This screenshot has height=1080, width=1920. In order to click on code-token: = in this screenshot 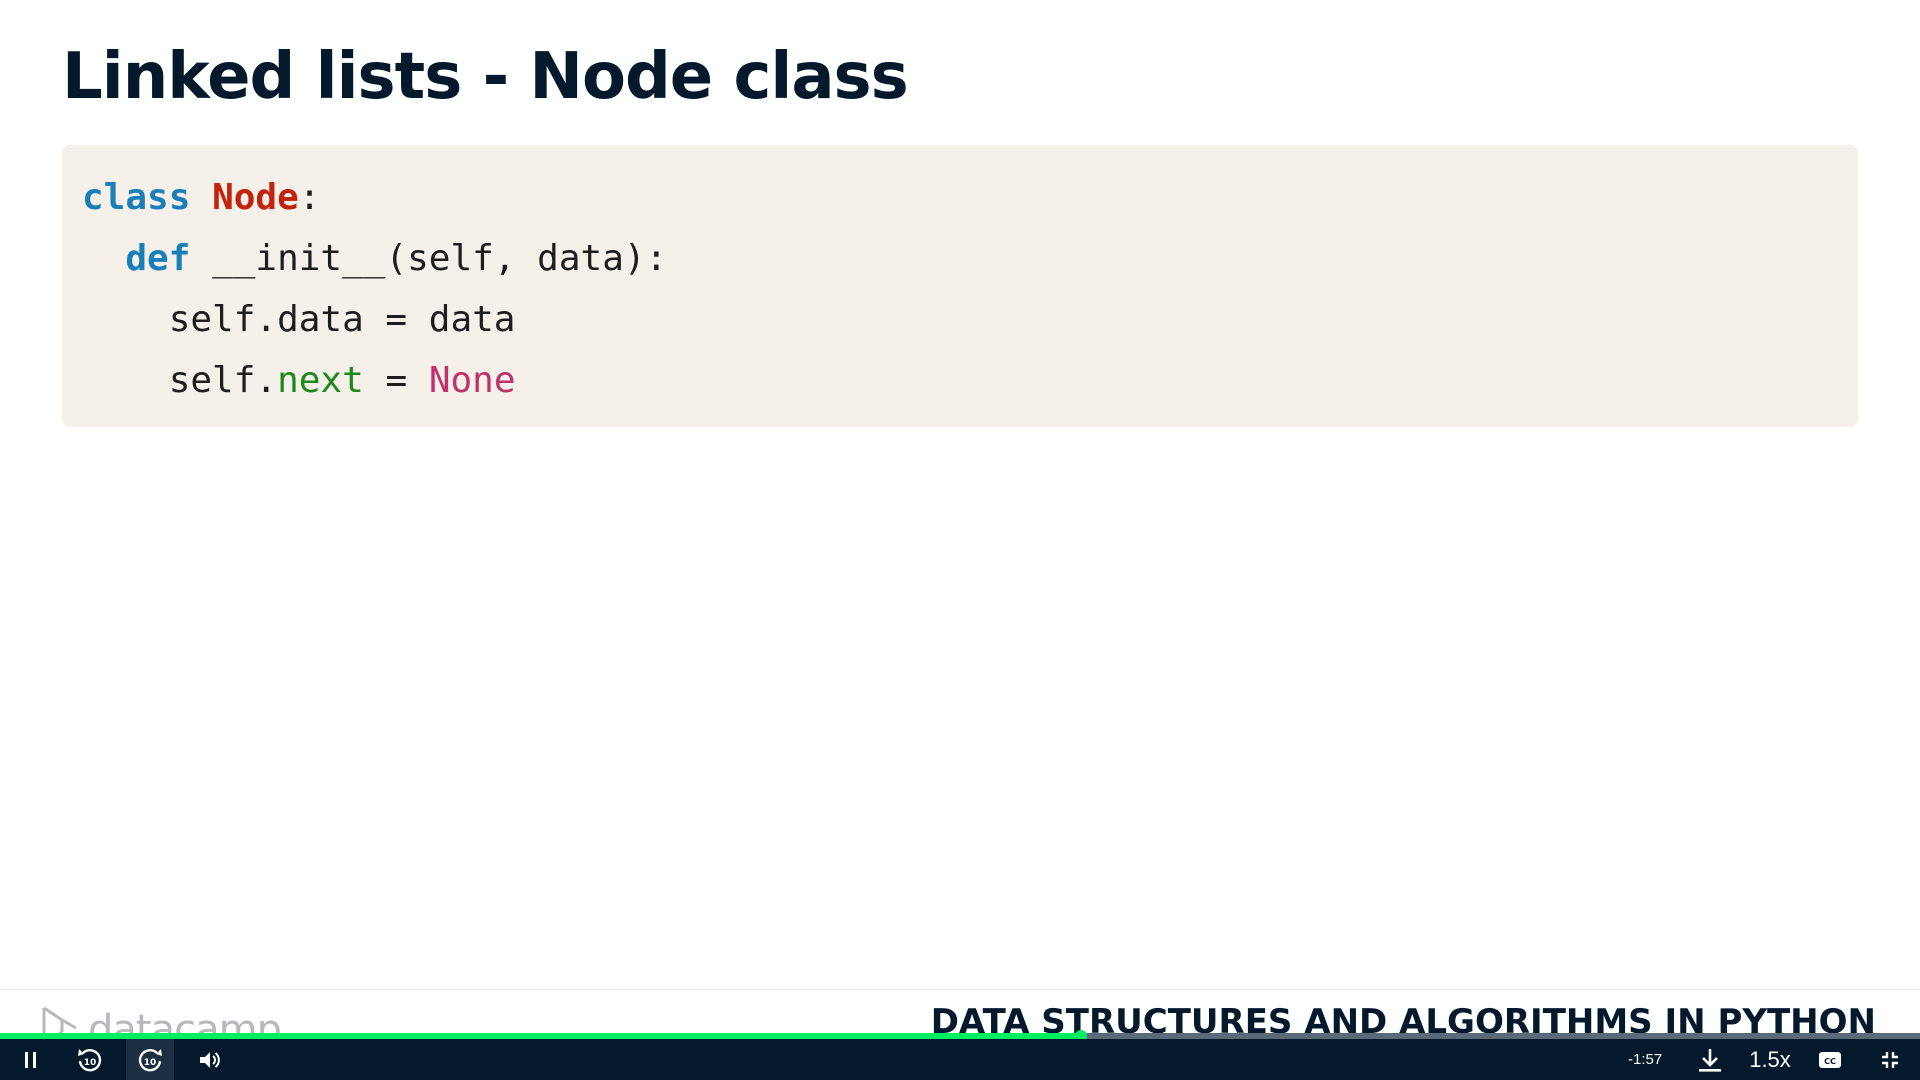, I will do `click(396, 380)`.